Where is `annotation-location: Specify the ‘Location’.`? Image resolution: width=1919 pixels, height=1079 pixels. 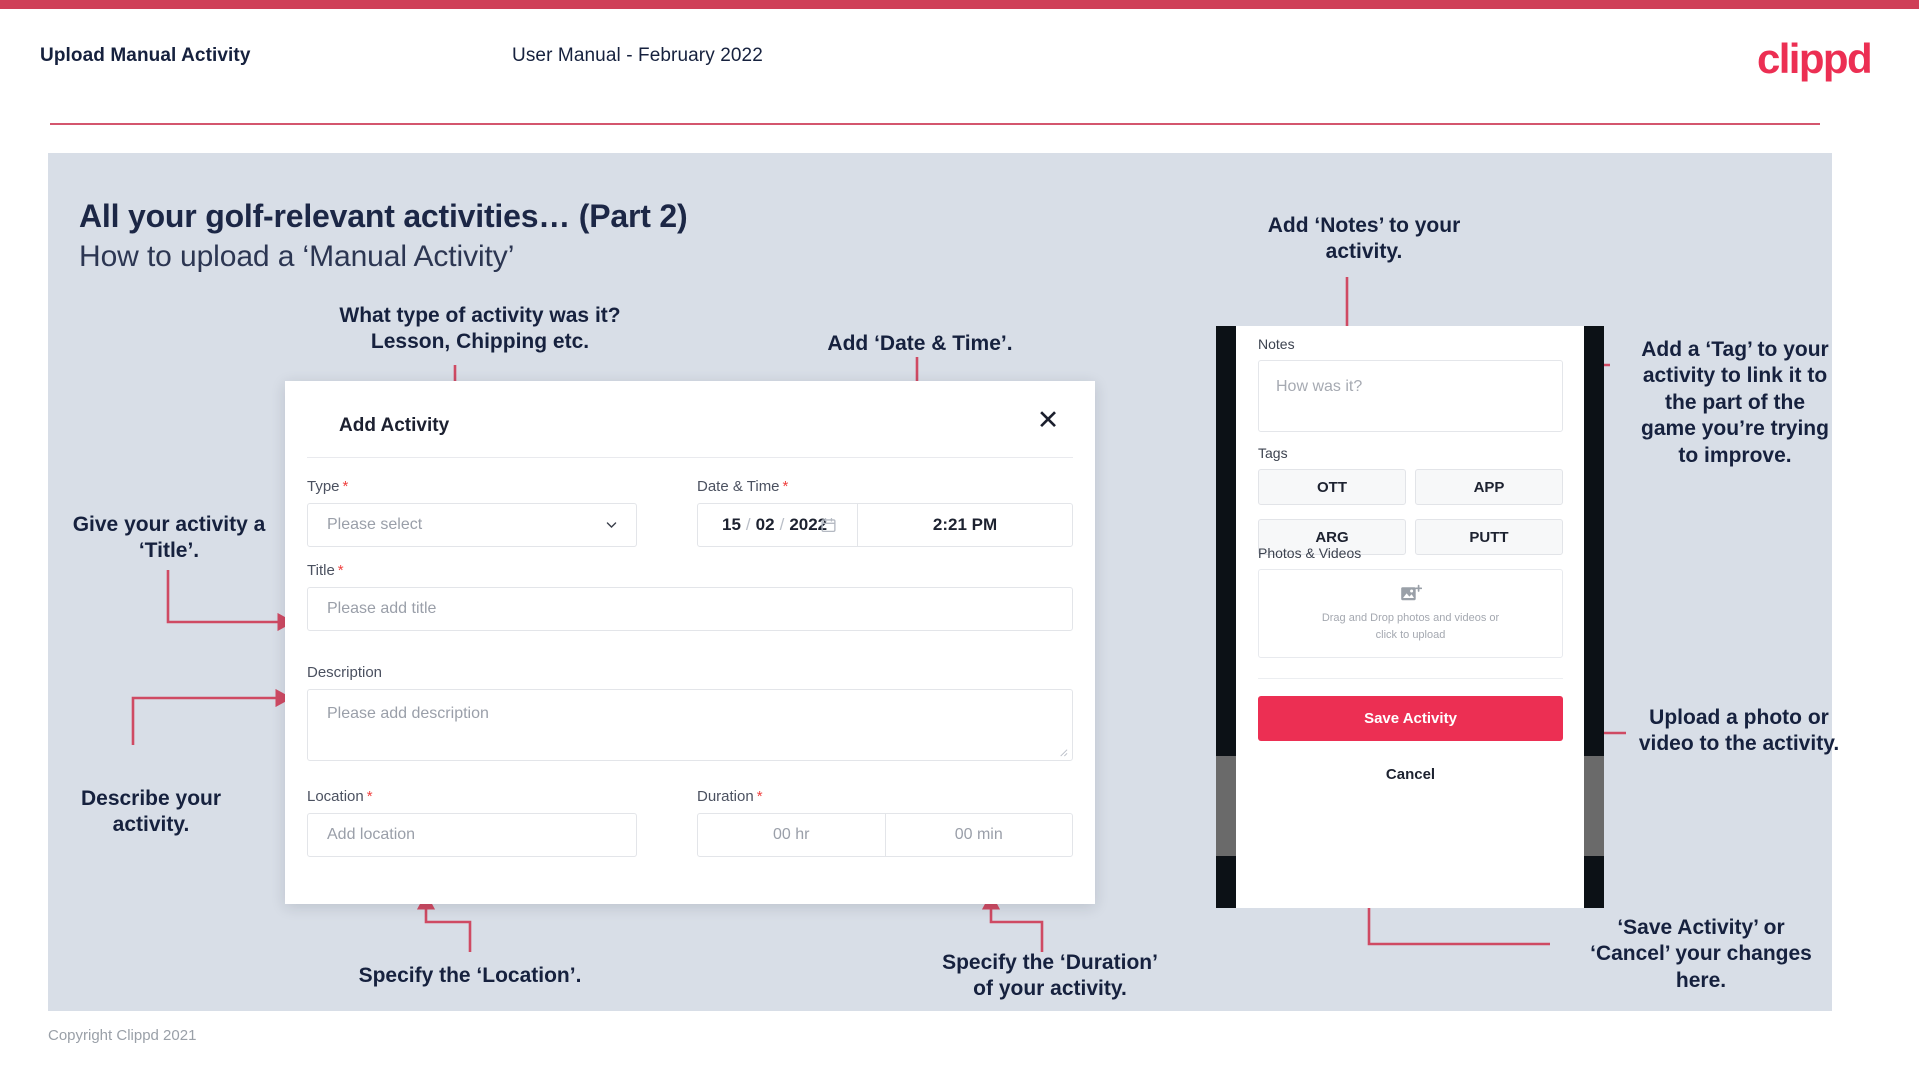
annotation-location: Specify the ‘Location’. is located at coordinates (470, 975).